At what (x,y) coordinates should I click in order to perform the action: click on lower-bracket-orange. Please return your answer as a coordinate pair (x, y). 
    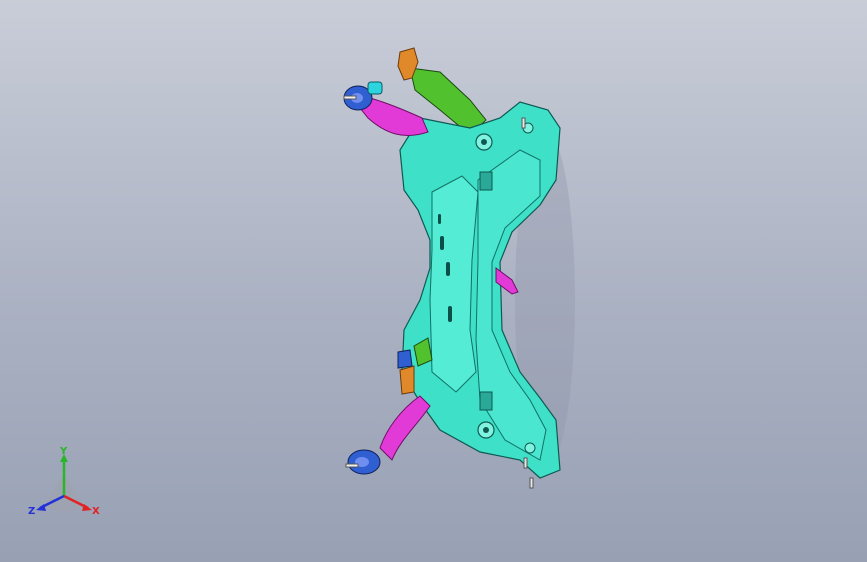
    Looking at the image, I should click on (407, 380).